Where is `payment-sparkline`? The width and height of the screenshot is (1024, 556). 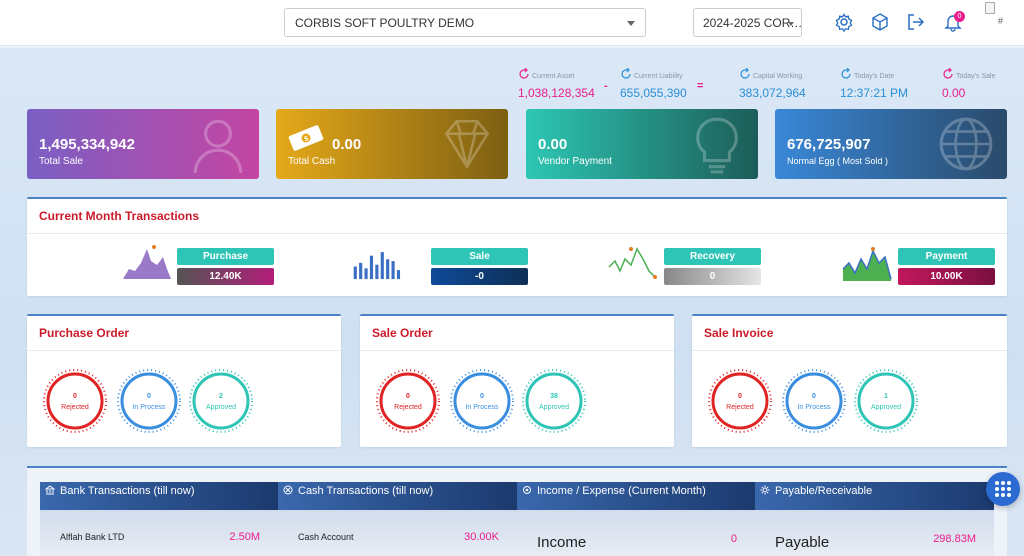 payment-sparkline is located at coordinates (867, 264).